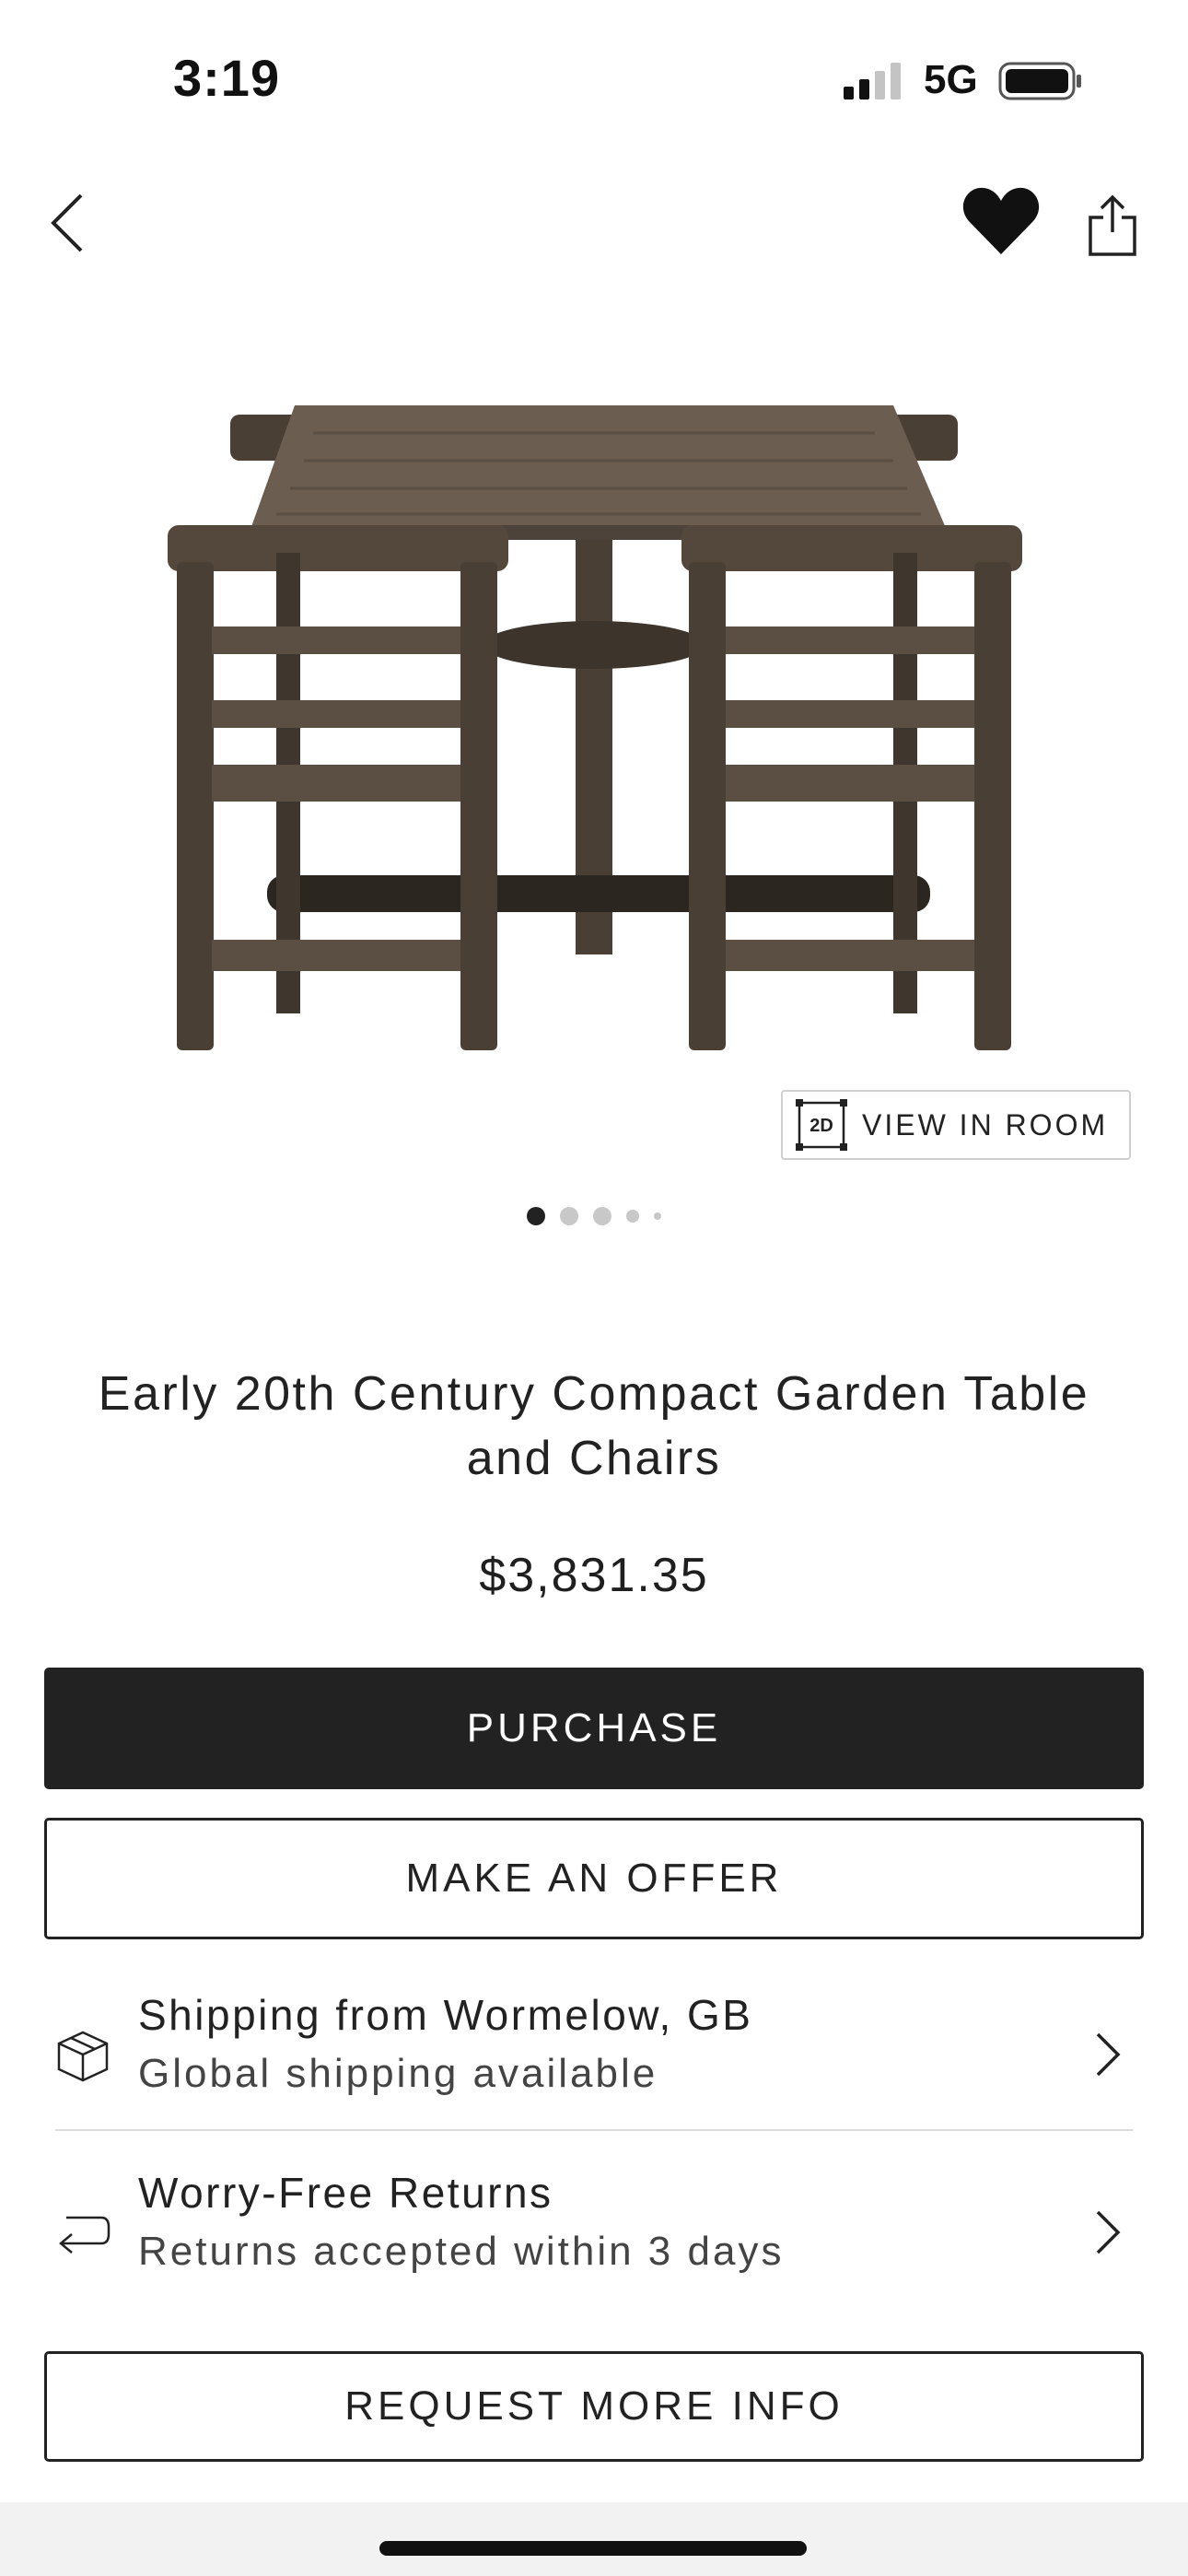 The width and height of the screenshot is (1188, 2576). Describe the element at coordinates (83, 2056) in the screenshot. I see `box-icon` at that location.